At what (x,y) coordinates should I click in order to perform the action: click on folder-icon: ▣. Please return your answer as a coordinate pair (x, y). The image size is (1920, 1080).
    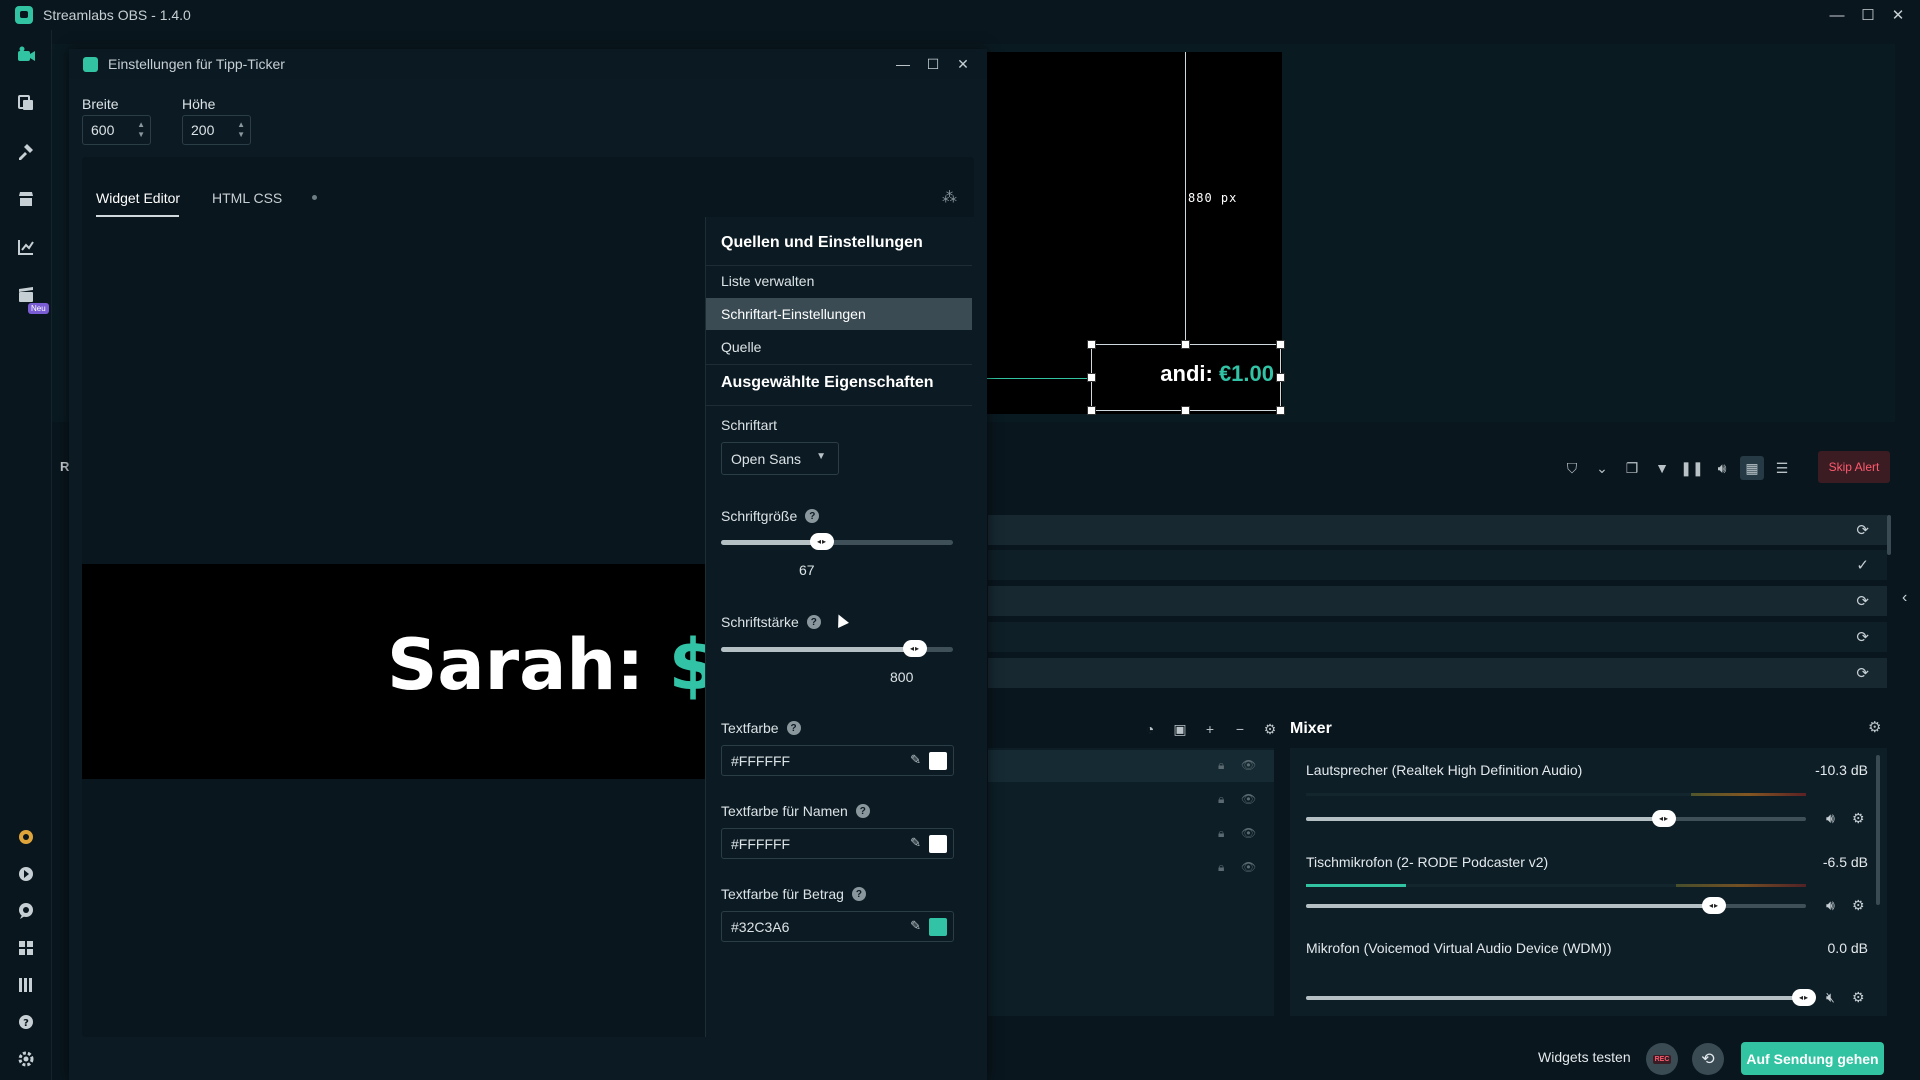
    Looking at the image, I should click on (1180, 729).